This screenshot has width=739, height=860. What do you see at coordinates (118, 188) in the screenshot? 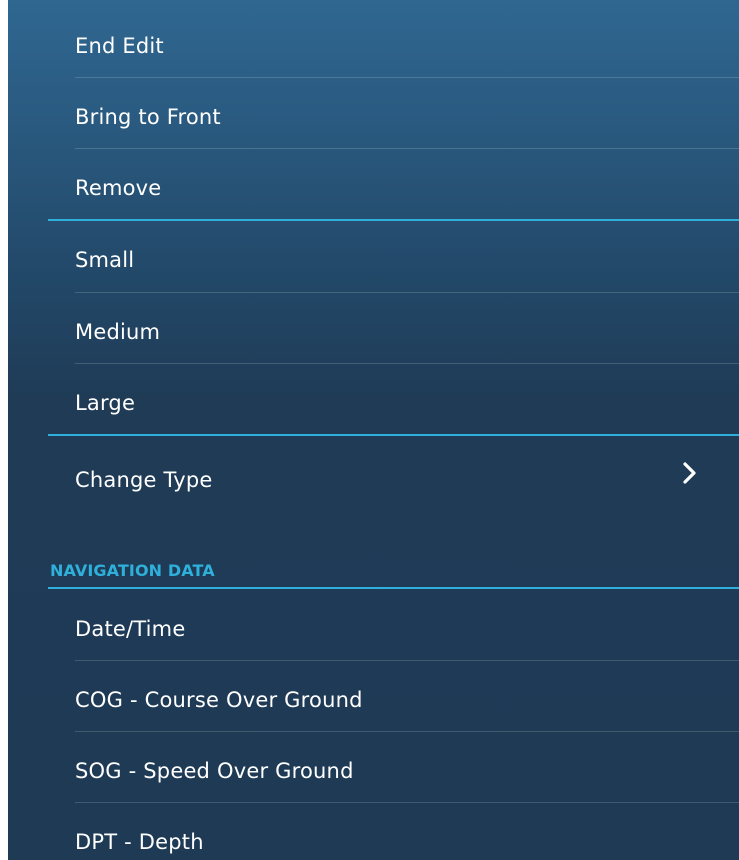
I see `menu-item-label: Remove` at bounding box center [118, 188].